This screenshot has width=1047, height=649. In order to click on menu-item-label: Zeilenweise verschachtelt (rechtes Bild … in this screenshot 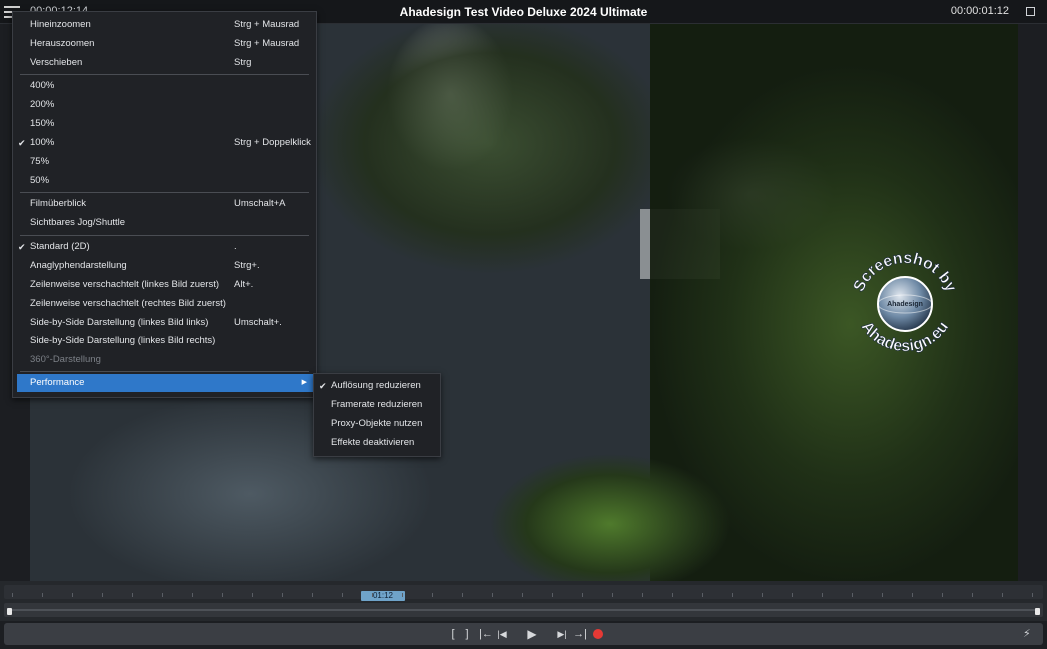, I will do `click(128, 303)`.